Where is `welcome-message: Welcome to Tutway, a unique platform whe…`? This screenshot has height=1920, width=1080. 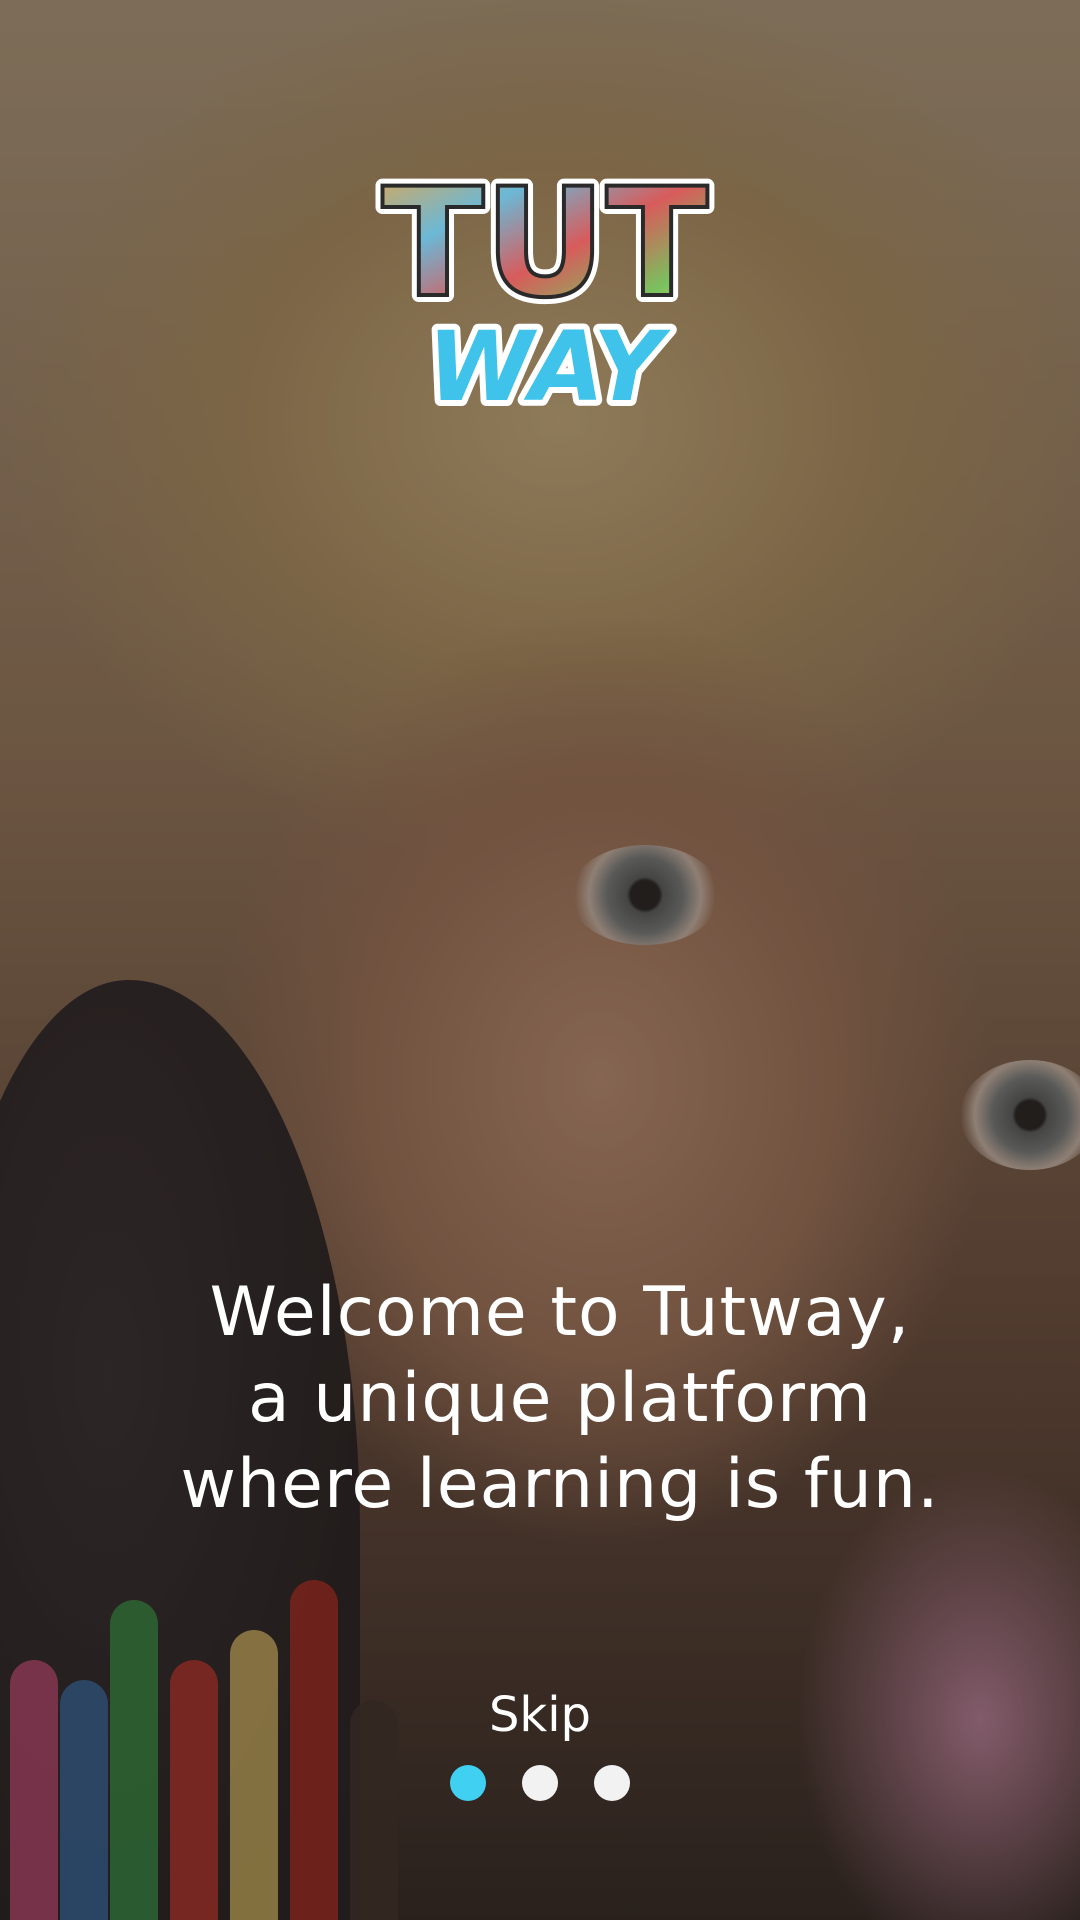
welcome-message: Welcome to Tutway, a unique platform whe… is located at coordinates (560, 1399).